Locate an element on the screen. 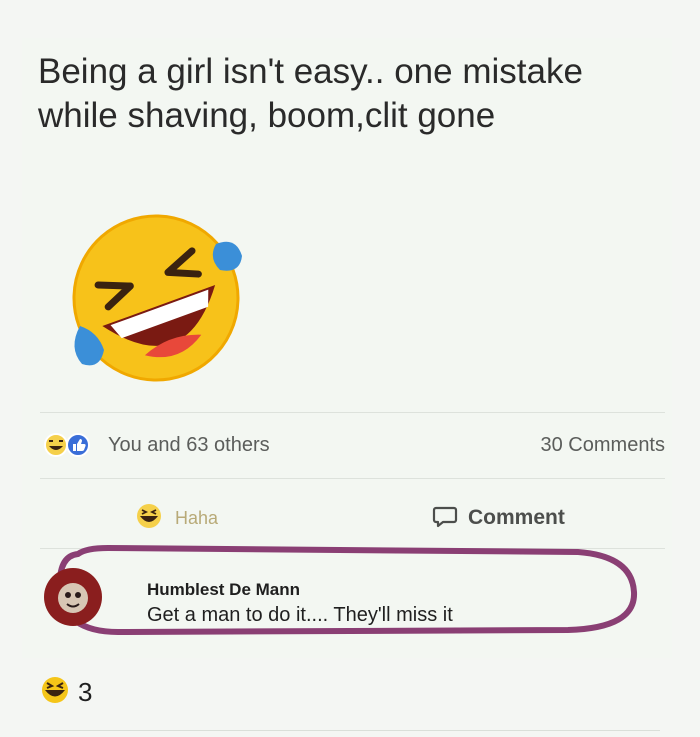 The image size is (700, 737). haha-button: Haha is located at coordinates (176, 518).